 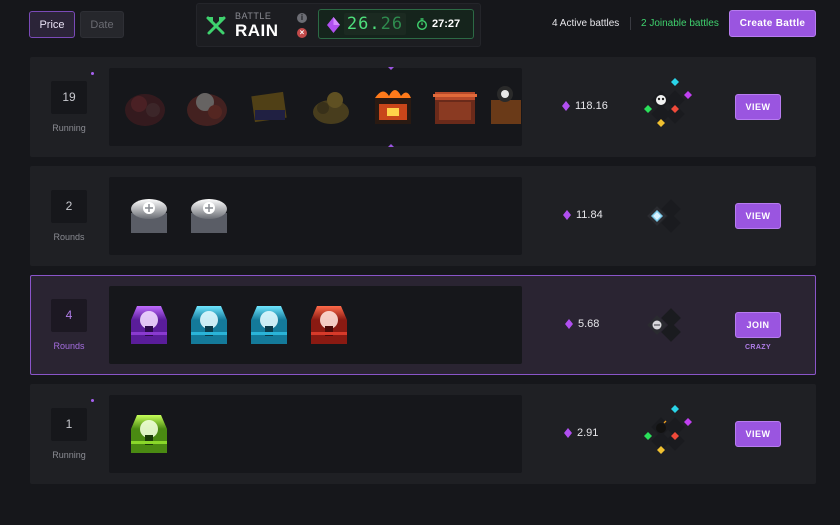 What do you see at coordinates (375, 24) in the screenshot?
I see `rain-amount: 26.26` at bounding box center [375, 24].